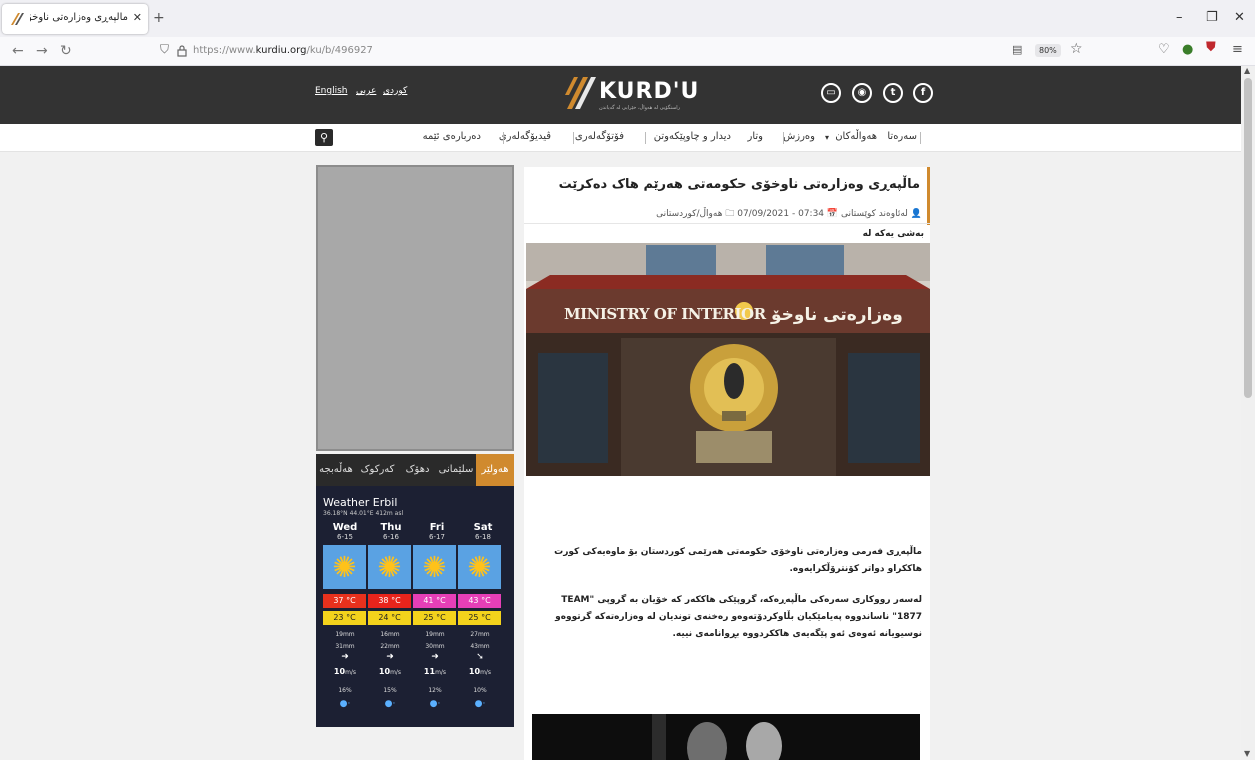 The image size is (1255, 760). I want to click on weather-city-tabs: هەولێر سلێمانی دهۆک کەرکوک هەڵەبجە, so click(415, 470).